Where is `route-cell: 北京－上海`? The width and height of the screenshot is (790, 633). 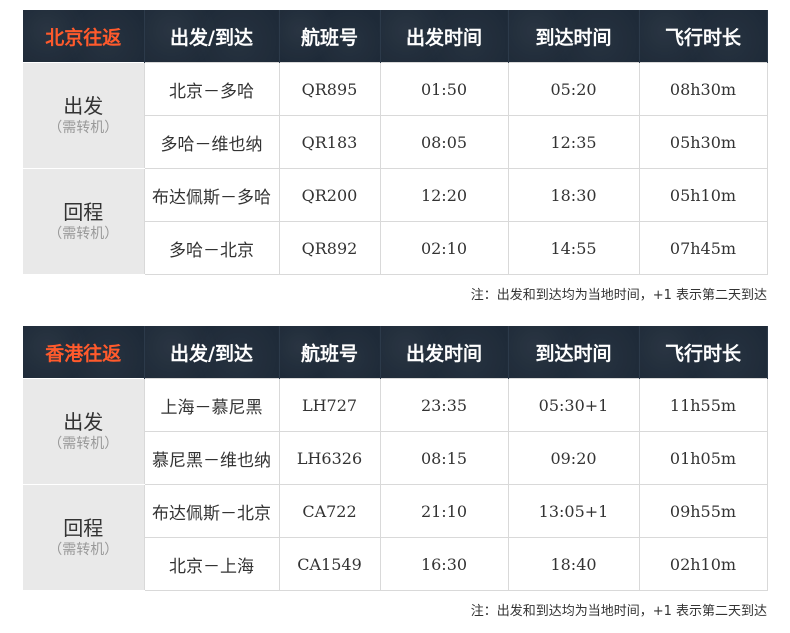 route-cell: 北京－上海 is located at coordinates (211, 564).